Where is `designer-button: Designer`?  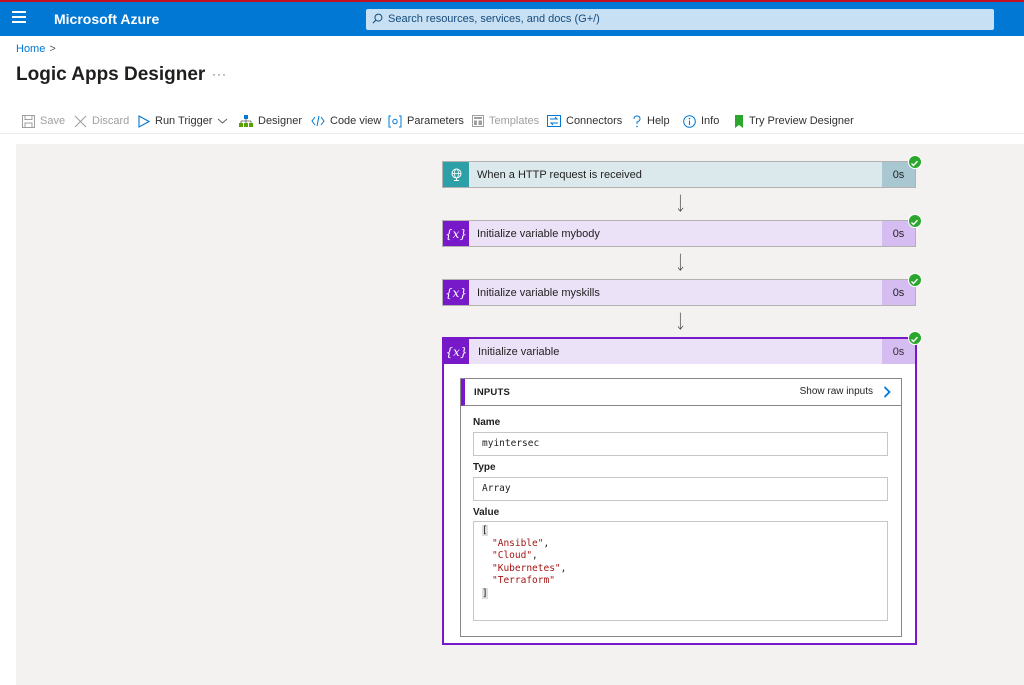
designer-button: Designer is located at coordinates (270, 121).